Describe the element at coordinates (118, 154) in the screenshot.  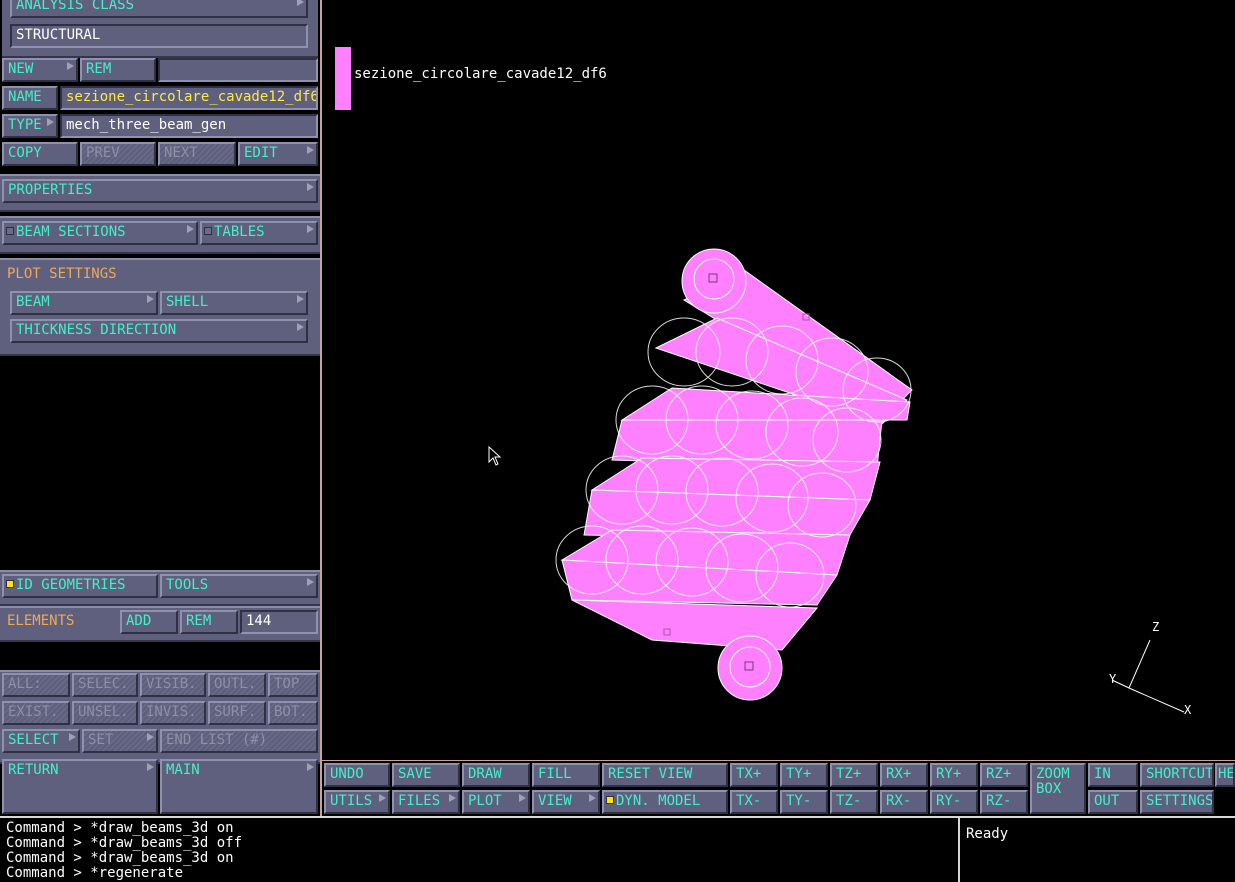
I see `prev-button: PREV` at that location.